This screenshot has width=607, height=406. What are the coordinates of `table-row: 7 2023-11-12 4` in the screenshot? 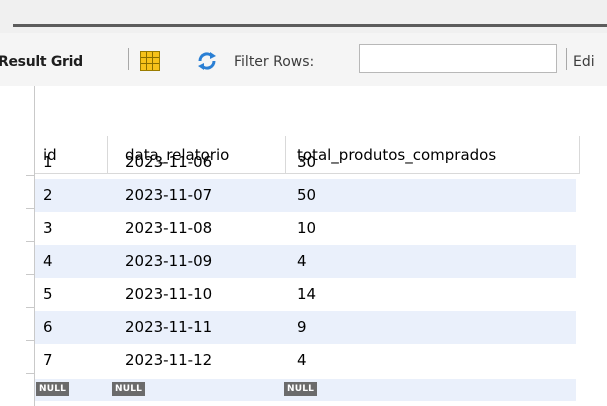 It's located at (305, 360).